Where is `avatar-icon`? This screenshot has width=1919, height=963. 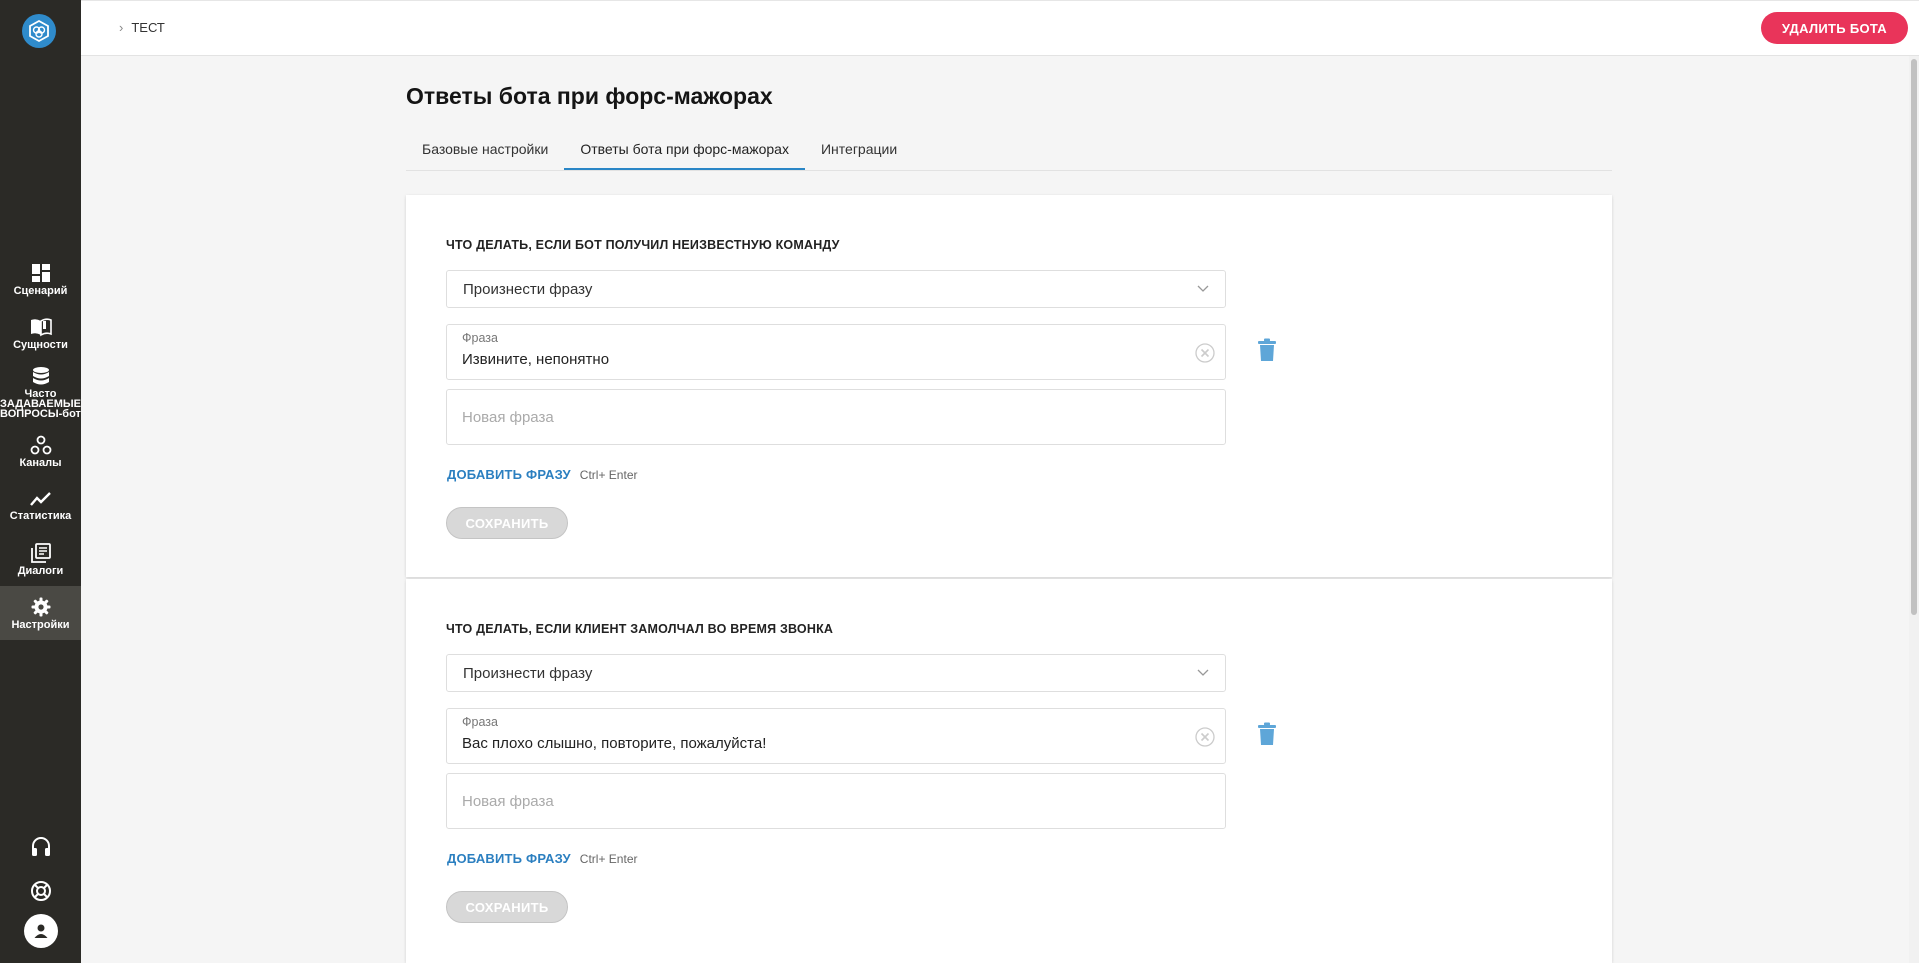
avatar-icon is located at coordinates (40, 931).